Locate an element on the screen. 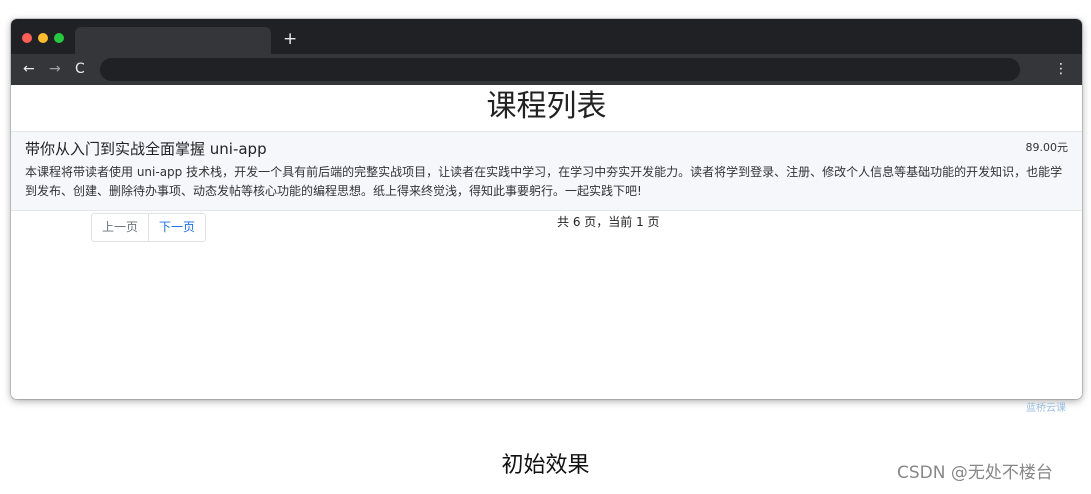  close-window-button is located at coordinates (27, 38).